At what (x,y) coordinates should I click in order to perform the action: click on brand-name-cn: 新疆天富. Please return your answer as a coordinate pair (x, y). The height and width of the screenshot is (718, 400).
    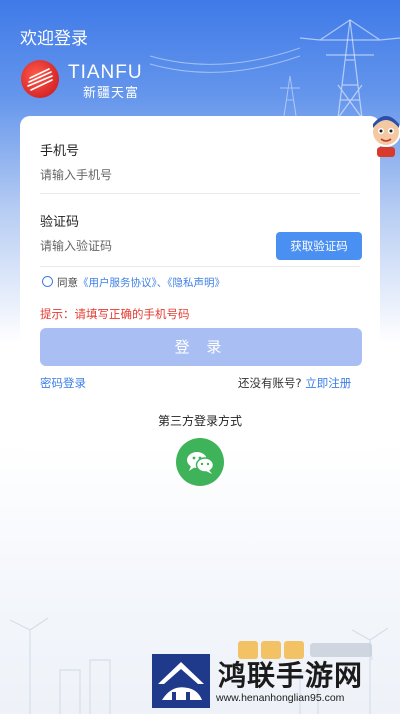
    Looking at the image, I should click on (111, 93).